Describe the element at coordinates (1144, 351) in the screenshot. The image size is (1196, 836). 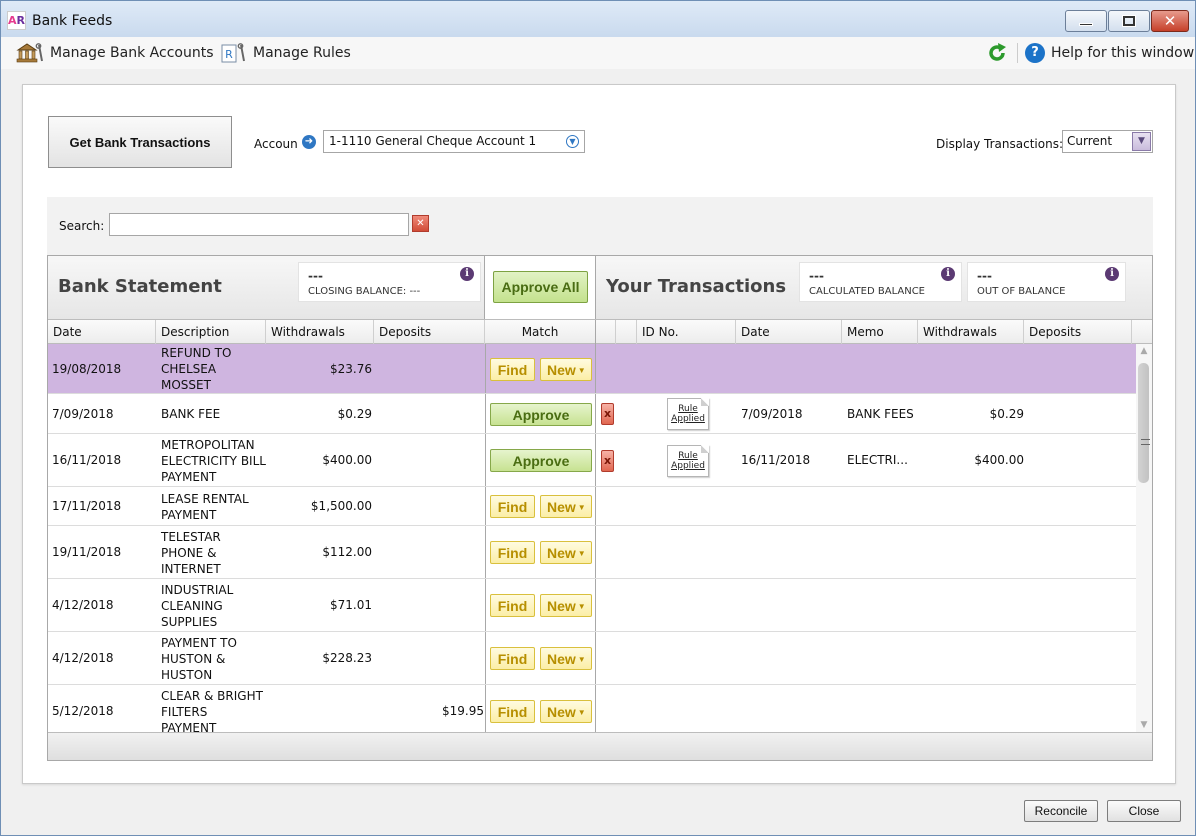
I see `scroll-up-icon: ▲` at that location.